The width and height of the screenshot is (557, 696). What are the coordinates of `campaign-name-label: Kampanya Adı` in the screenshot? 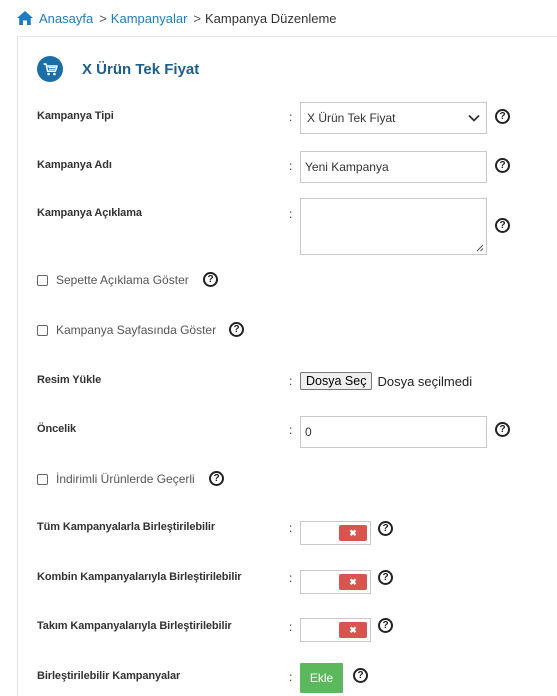 It's located at (74, 165).